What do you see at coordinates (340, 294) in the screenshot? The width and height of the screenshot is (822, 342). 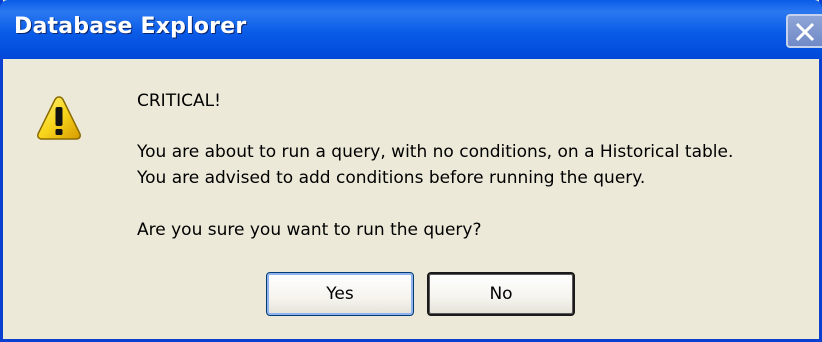 I see `yes-button: Yes` at bounding box center [340, 294].